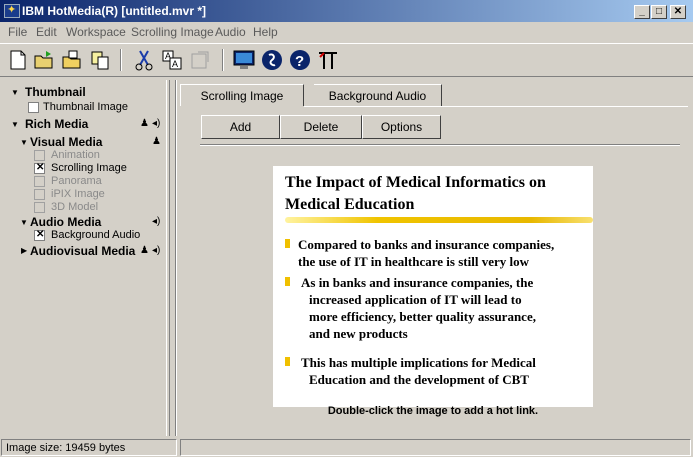 This screenshot has width=693, height=457. I want to click on svg-text: A, so click(175, 64).